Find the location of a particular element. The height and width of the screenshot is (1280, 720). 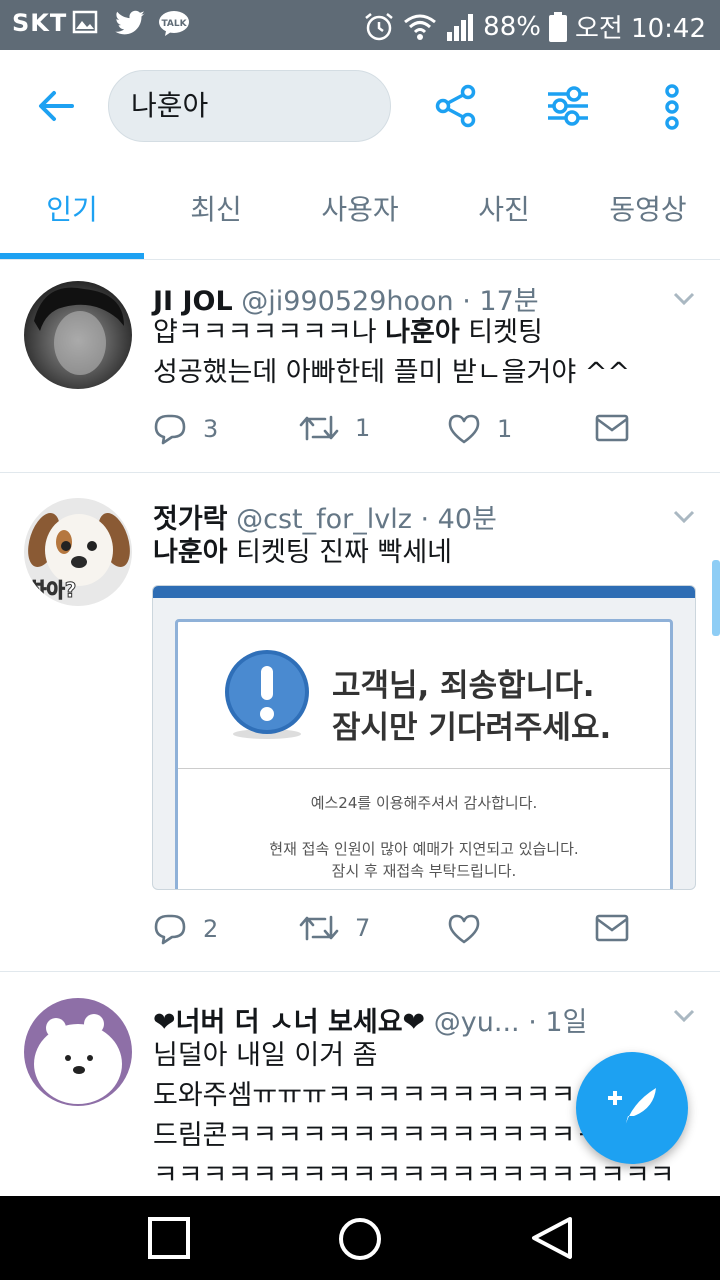

signal-icon is located at coordinates (460, 27).